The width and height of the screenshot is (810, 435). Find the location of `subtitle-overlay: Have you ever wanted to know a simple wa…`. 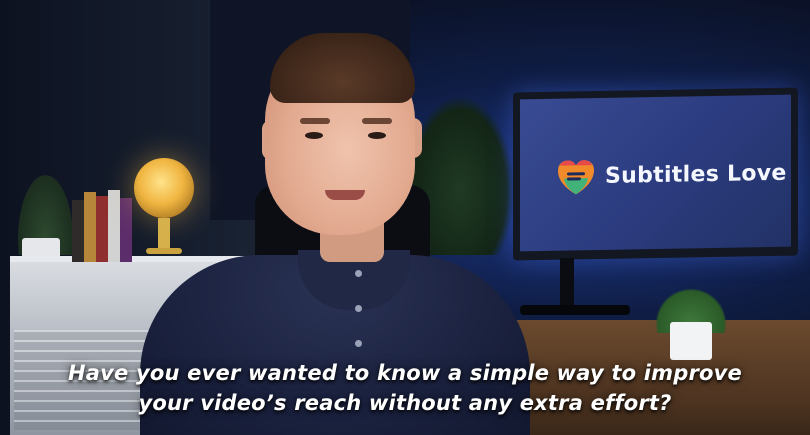

subtitle-overlay: Have you ever wanted to know a simple wa… is located at coordinates (405, 388).